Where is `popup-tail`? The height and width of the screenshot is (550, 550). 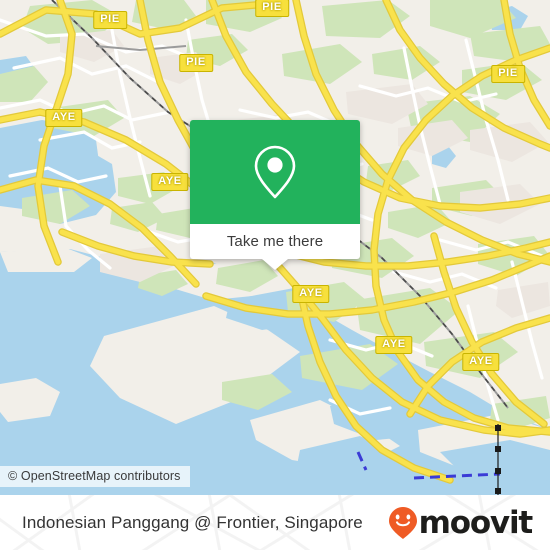 popup-tail is located at coordinates (275, 264).